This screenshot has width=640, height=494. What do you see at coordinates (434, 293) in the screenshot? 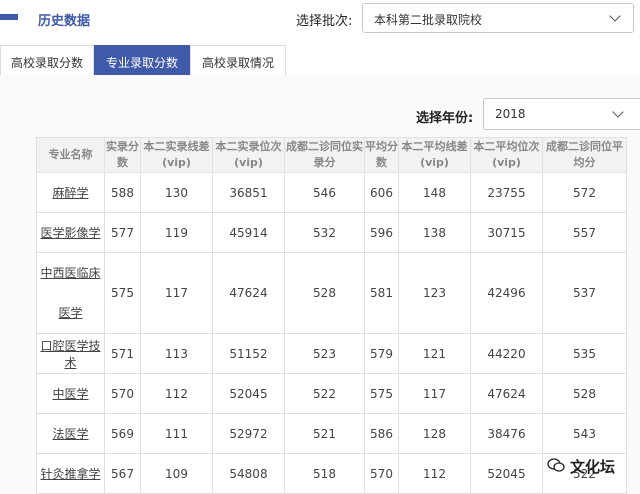
I see `table-cell: 123` at bounding box center [434, 293].